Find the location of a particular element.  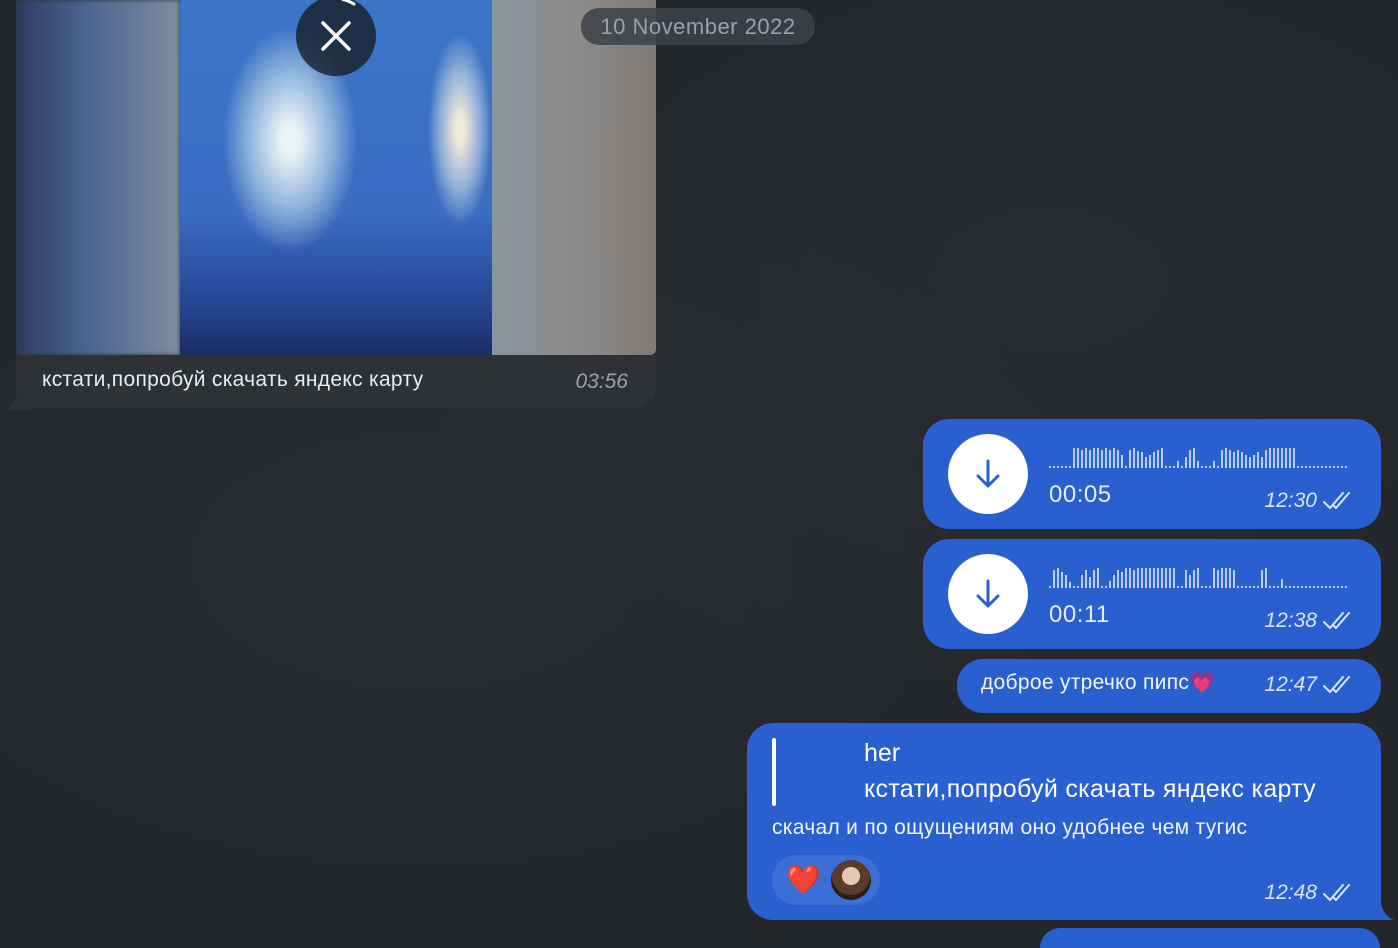

reaction-chip: ❤️ is located at coordinates (826, 880).